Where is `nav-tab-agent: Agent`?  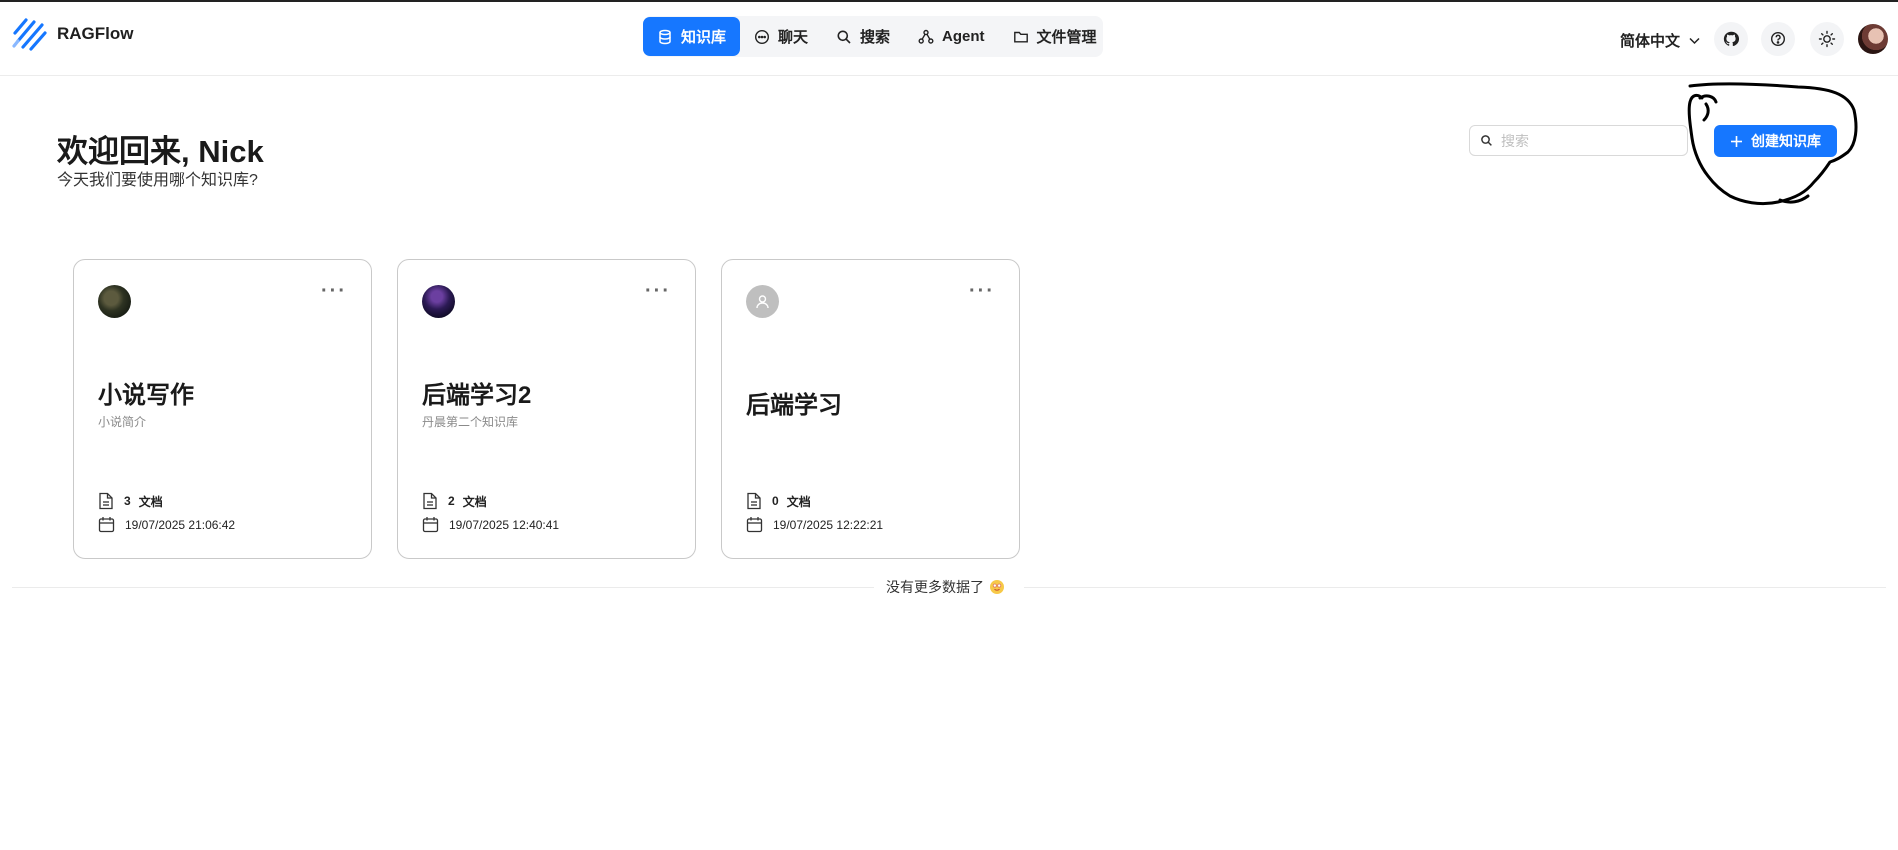 nav-tab-agent: Agent is located at coordinates (951, 36).